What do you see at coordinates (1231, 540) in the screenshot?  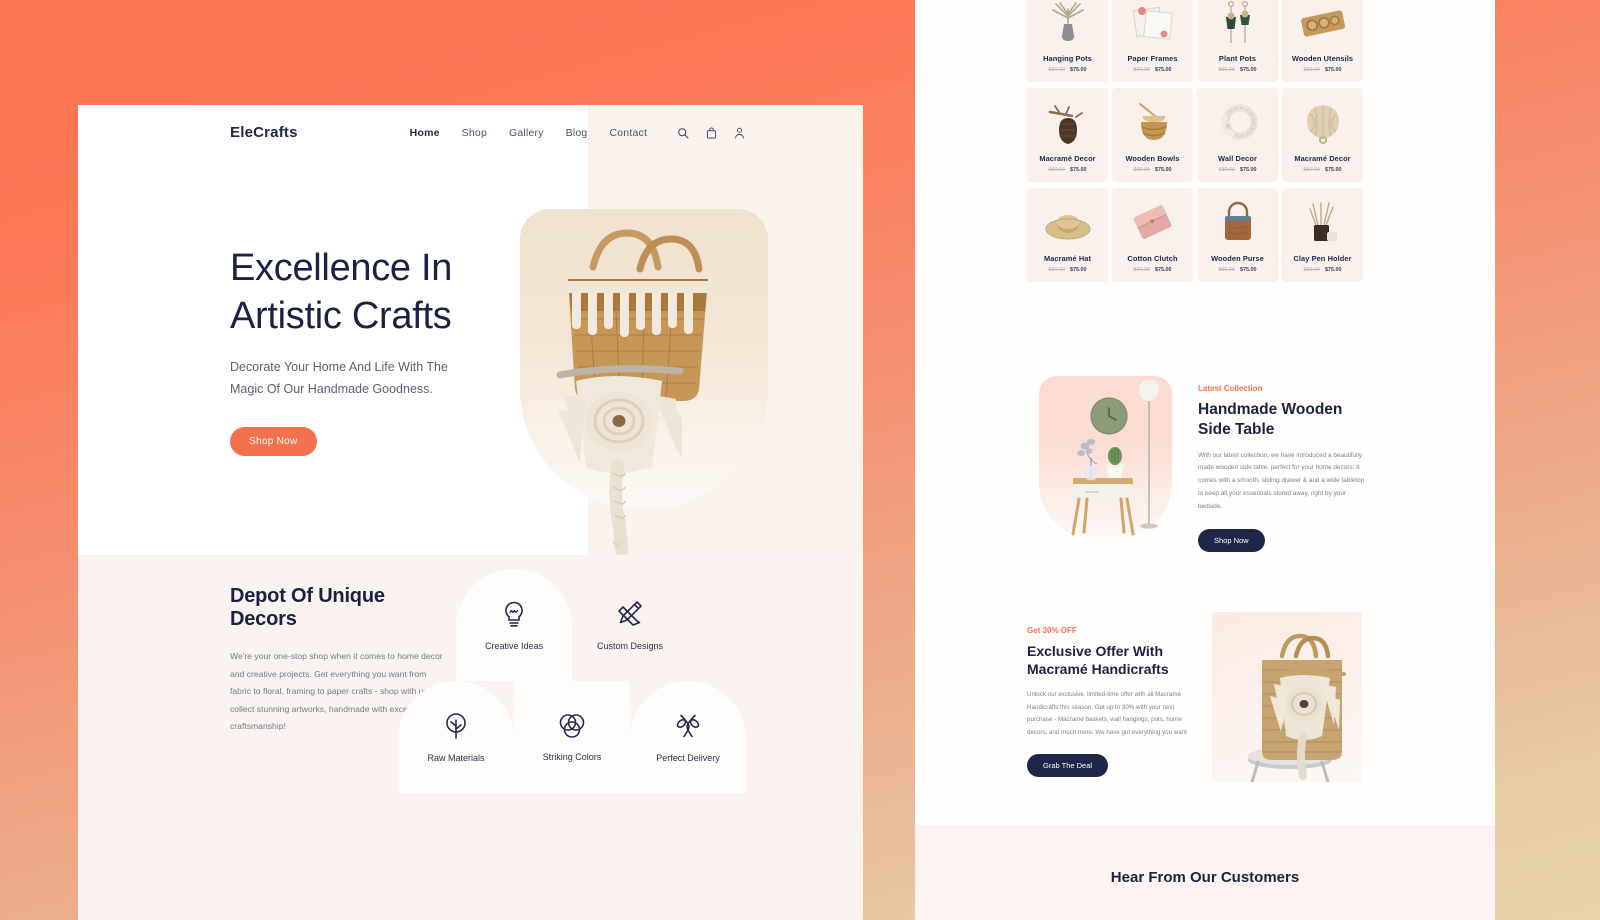 I see `latest-shop-now-button: Shop Now` at bounding box center [1231, 540].